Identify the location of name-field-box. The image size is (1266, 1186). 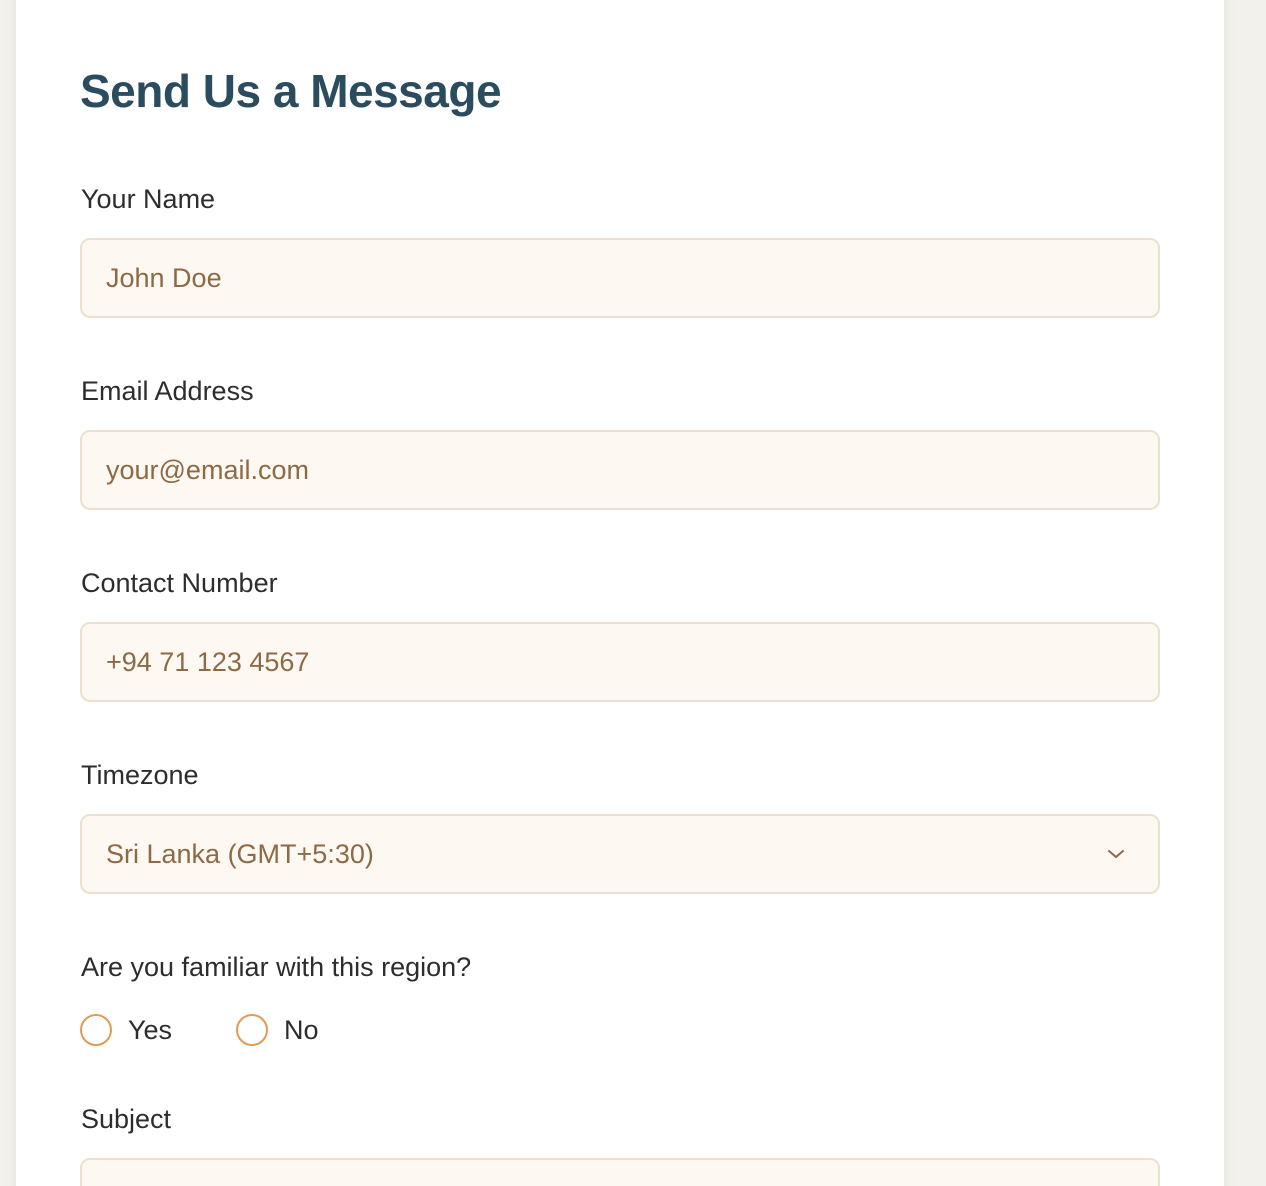
(620, 278).